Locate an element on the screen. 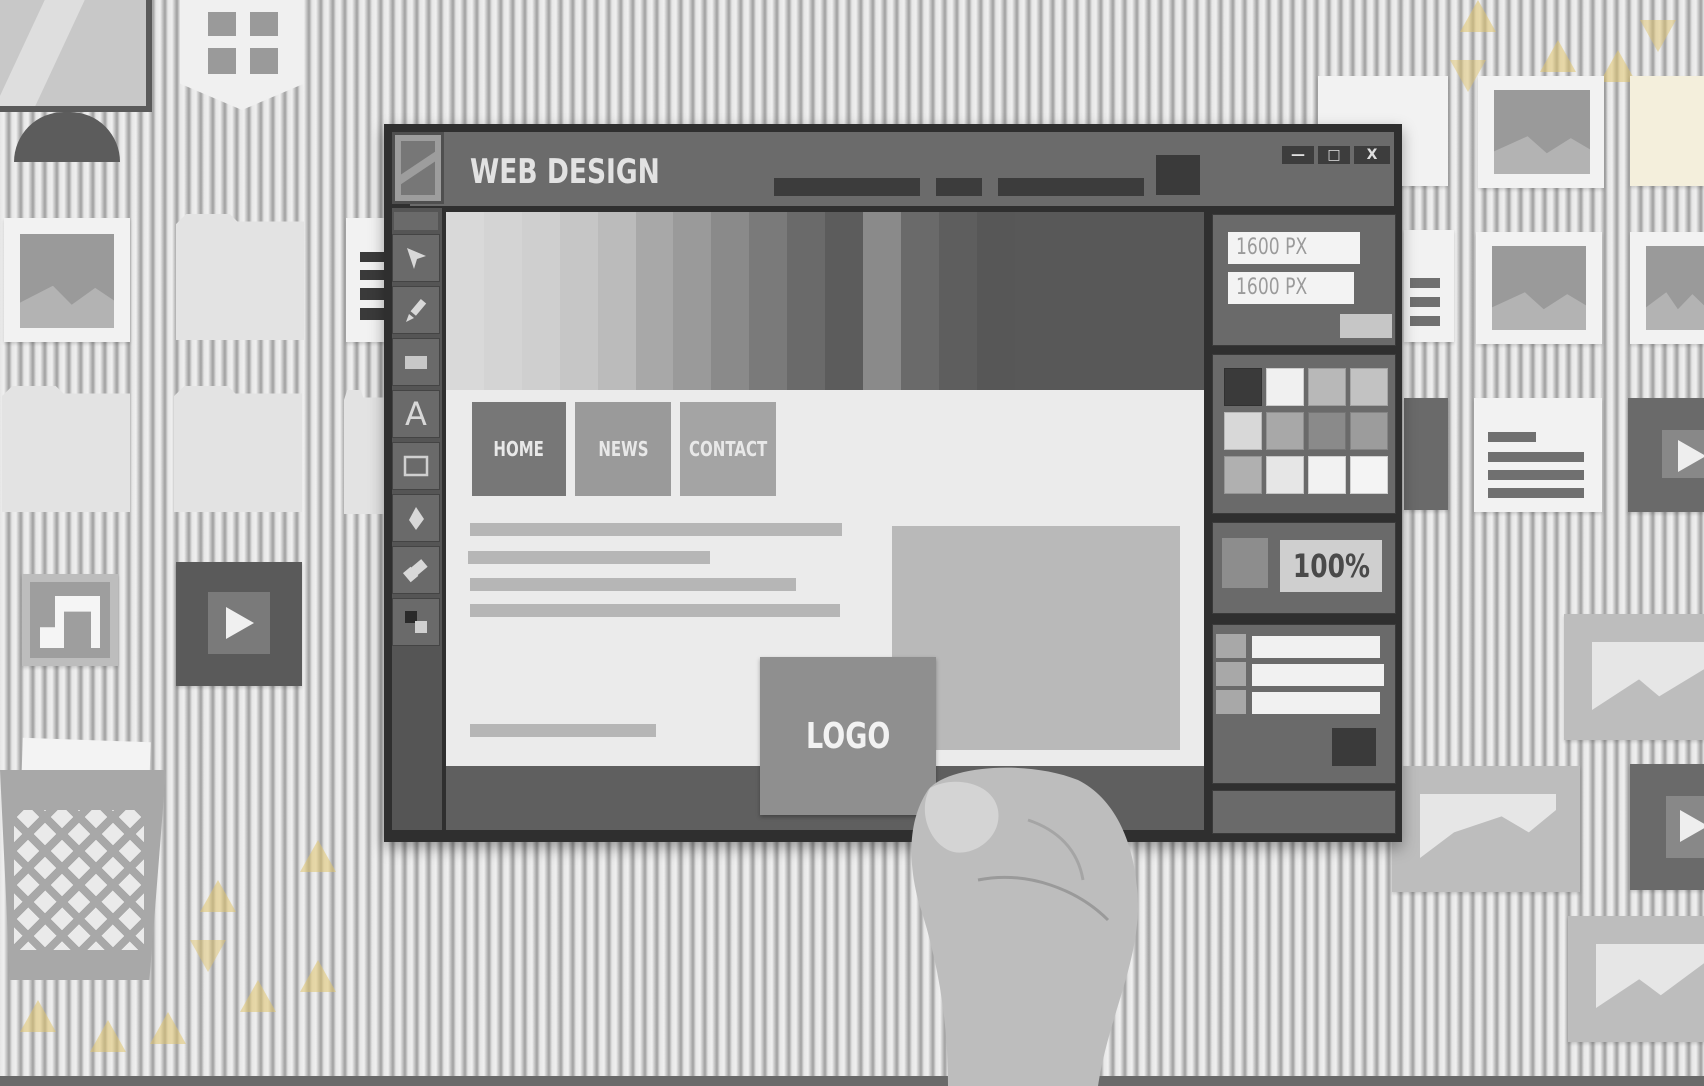 The image size is (1704, 1086). current-color-swatch is located at coordinates (1245, 563).